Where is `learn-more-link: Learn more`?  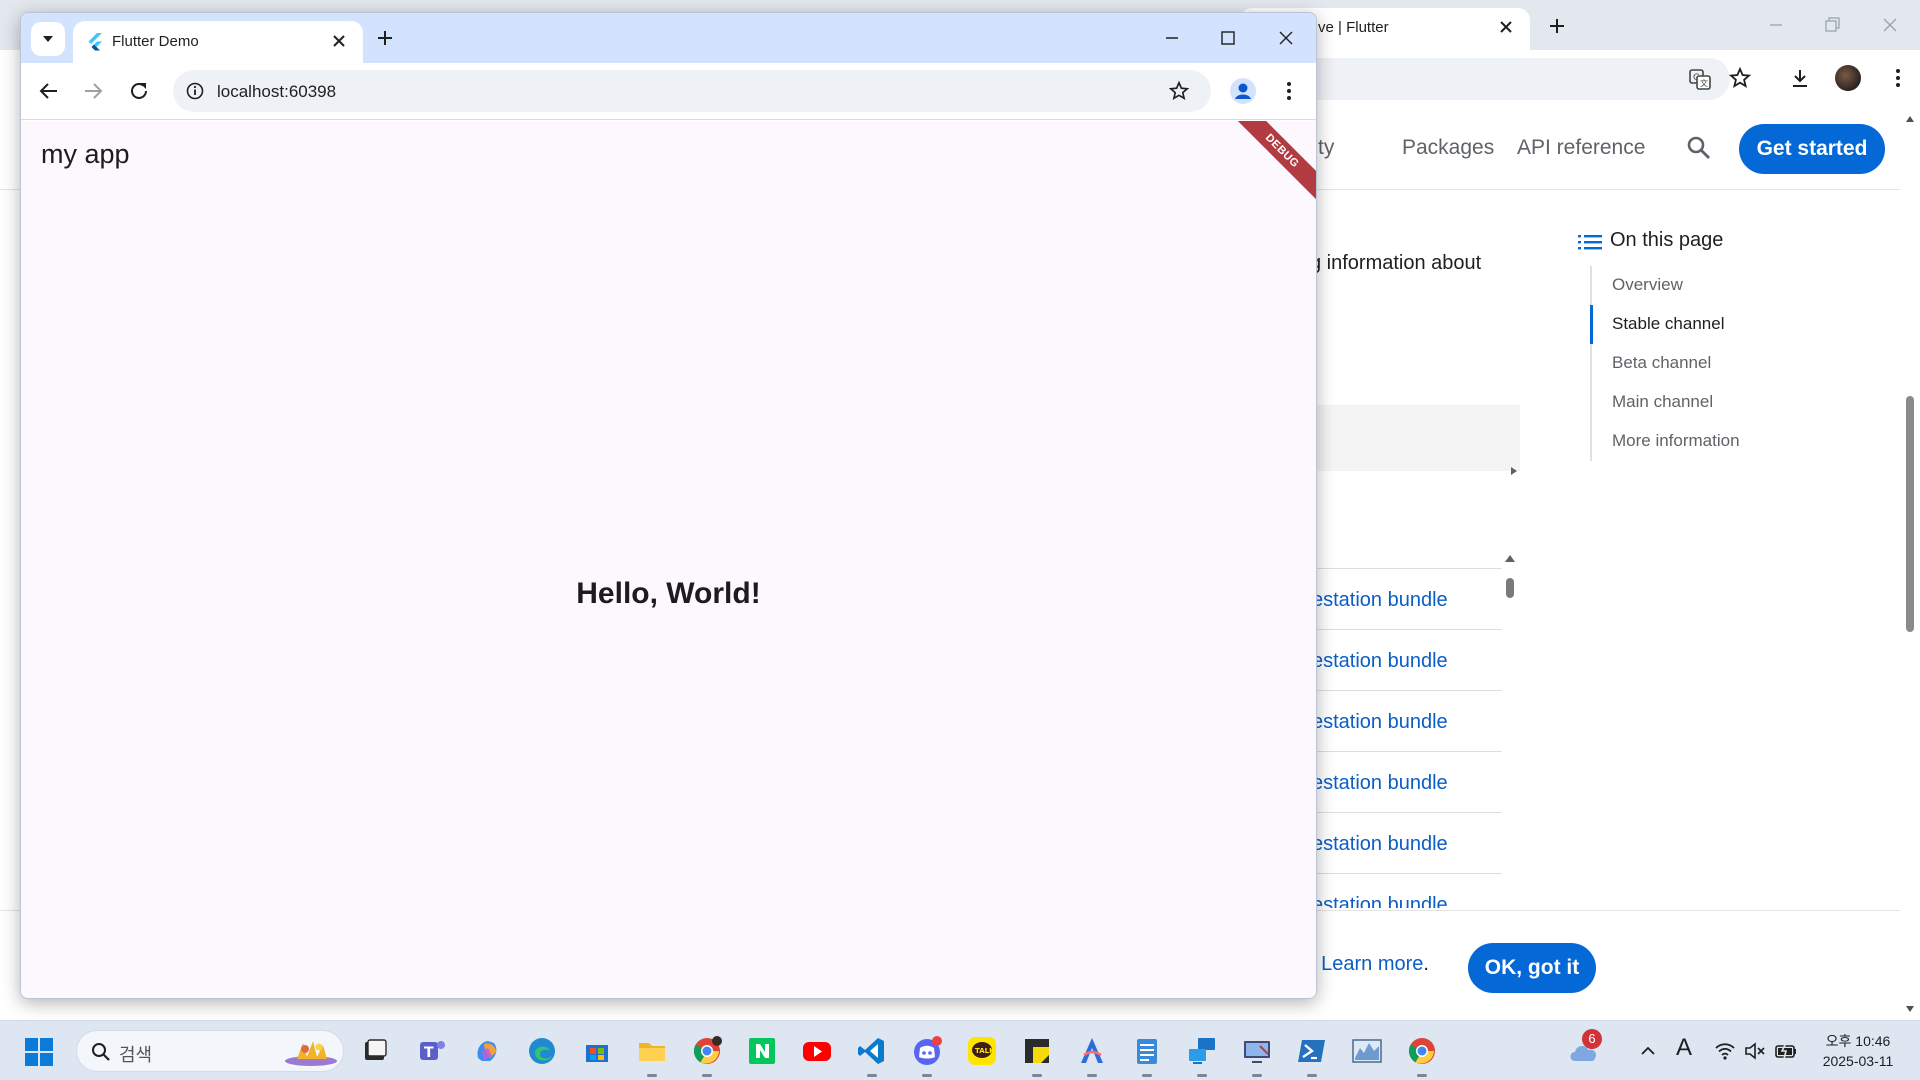
learn-more-link: Learn more is located at coordinates (1372, 964).